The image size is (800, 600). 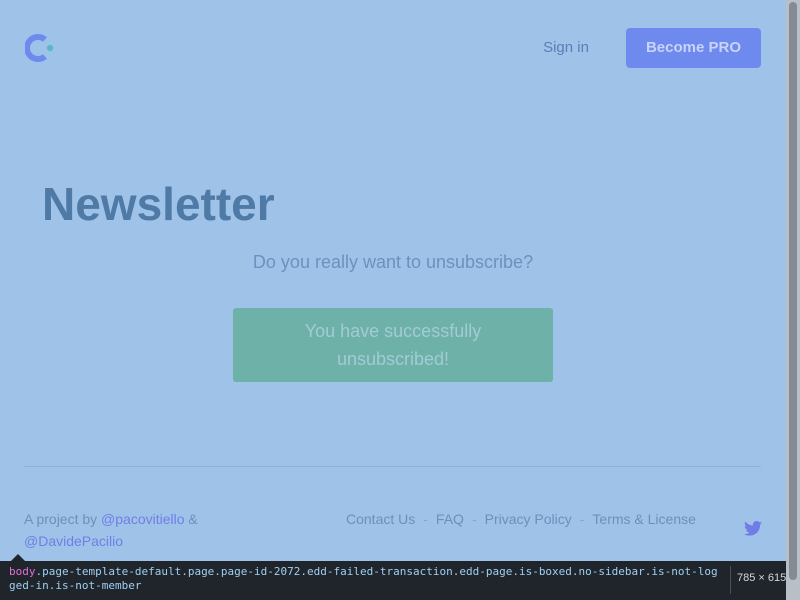 I want to click on credits-joiner: &, so click(x=191, y=519).